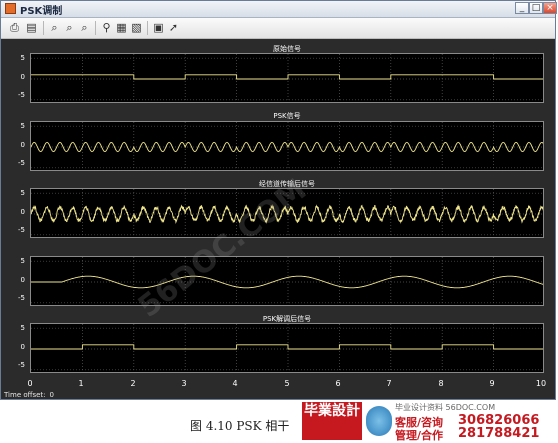 Image resolution: width=558 pixels, height=443 pixels. Describe the element at coordinates (389, 383) in the screenshot. I see `xtick: 7` at that location.